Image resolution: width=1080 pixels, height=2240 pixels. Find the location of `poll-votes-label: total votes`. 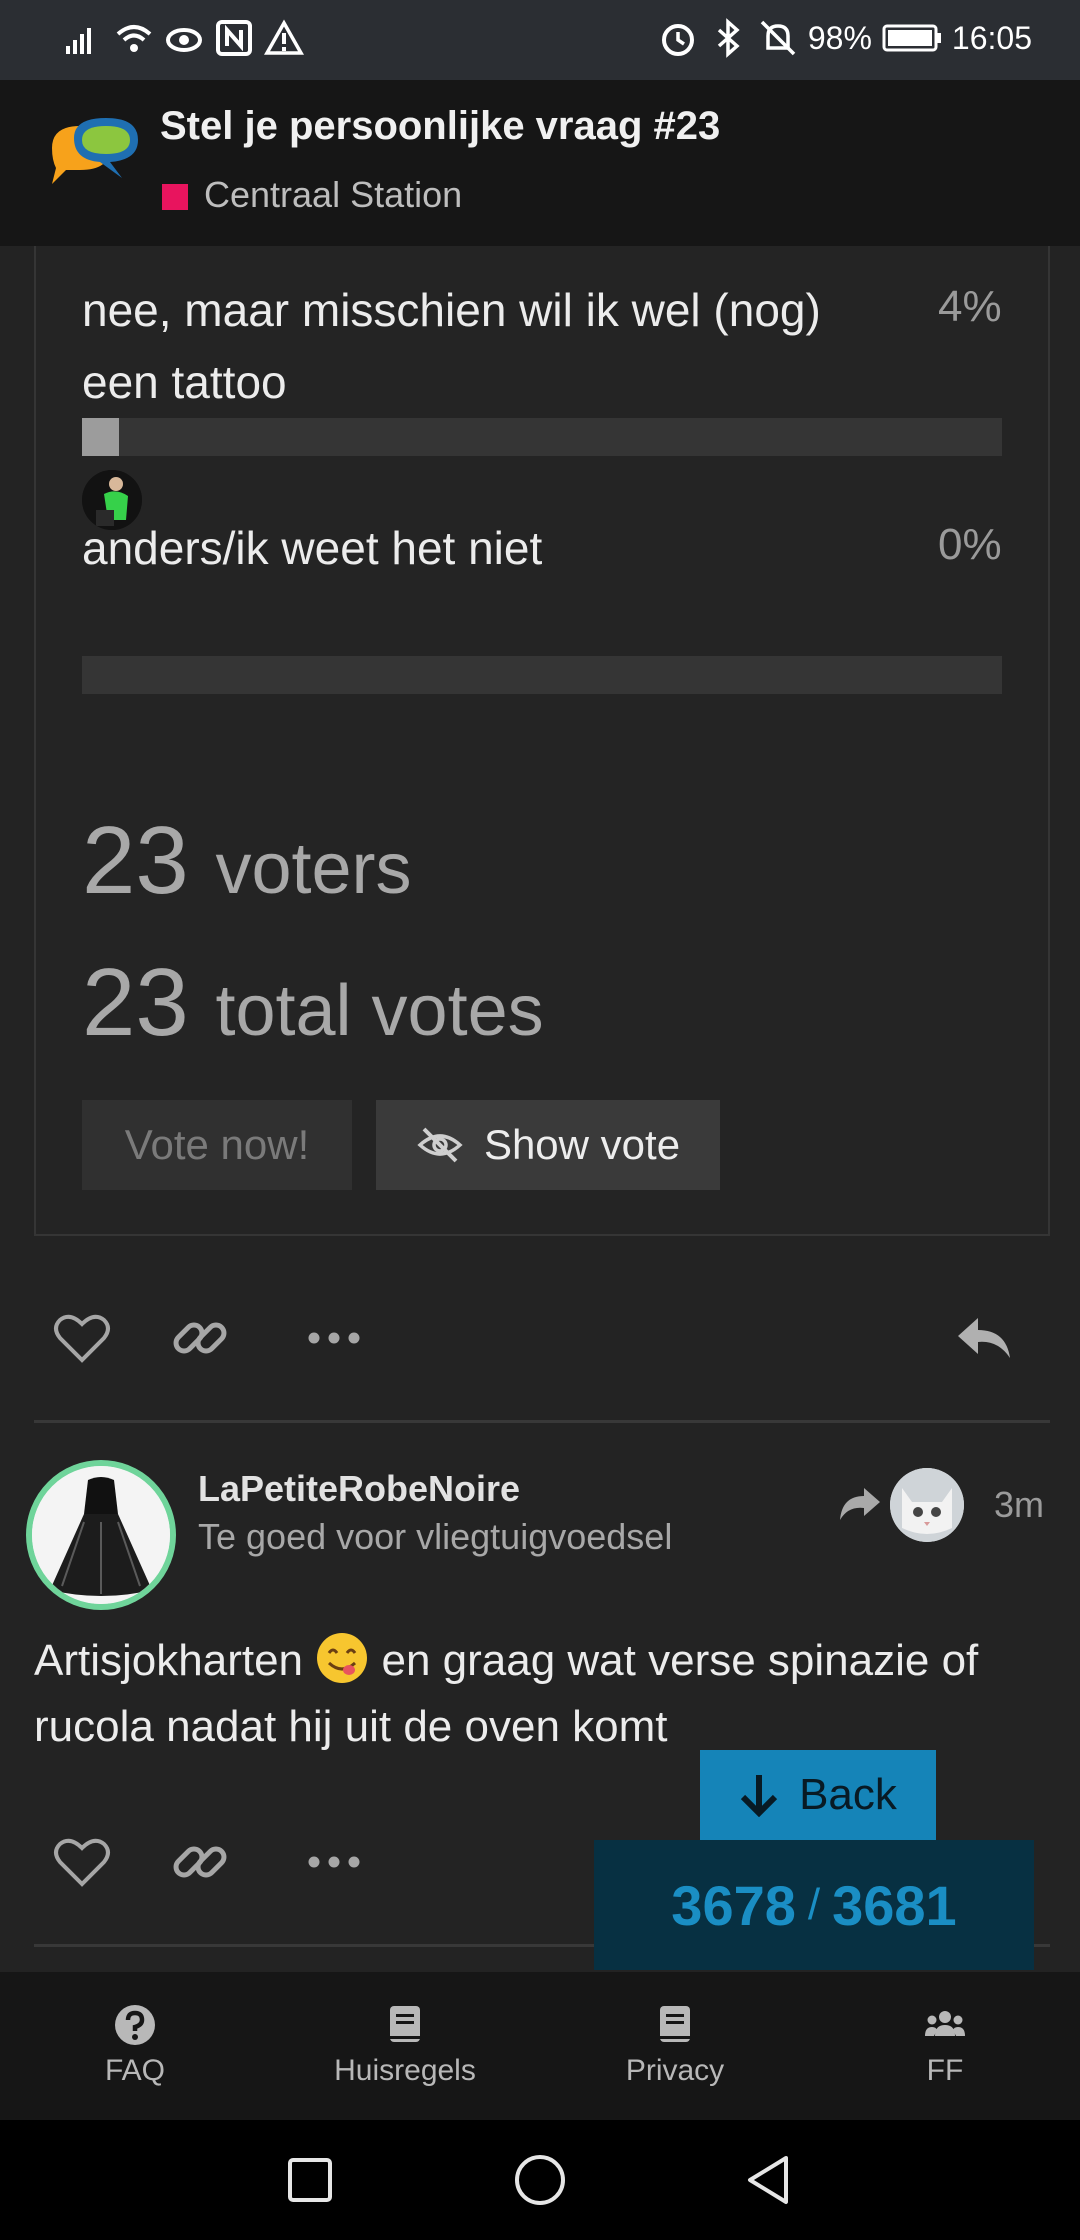

poll-votes-label: total votes is located at coordinates (379, 1011).